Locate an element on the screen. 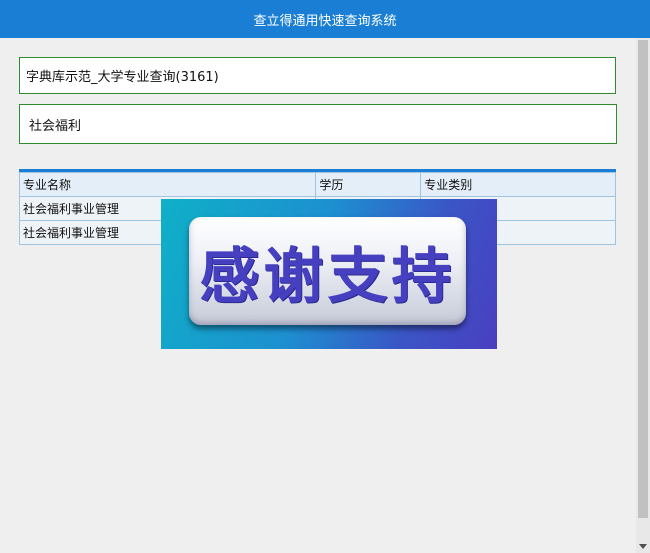 This screenshot has width=650, height=553. vertical-scrollbar is located at coordinates (643, 295).